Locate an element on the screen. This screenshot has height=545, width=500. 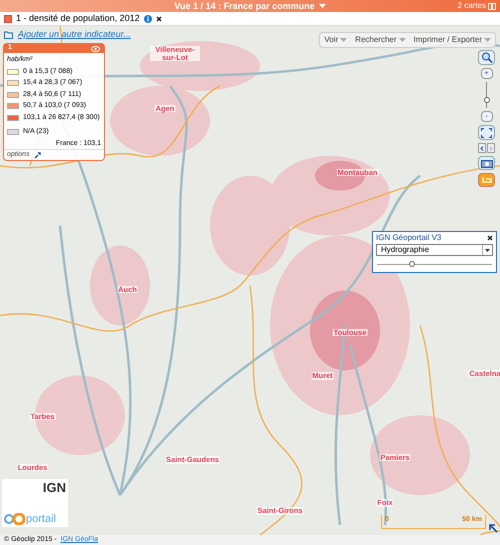
toolbar-menu-button: Imprimer / Exporter is located at coordinates (452, 40).